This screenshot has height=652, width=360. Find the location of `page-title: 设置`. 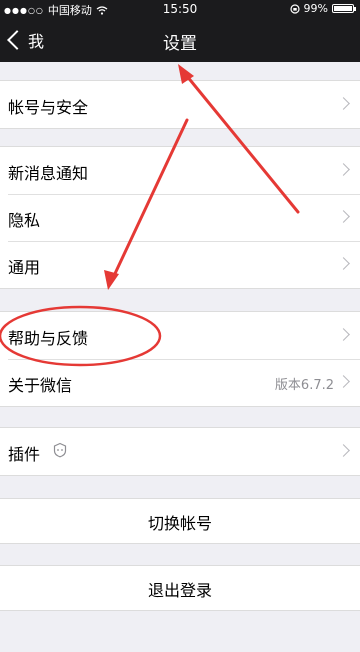

page-title: 设置 is located at coordinates (180, 44).